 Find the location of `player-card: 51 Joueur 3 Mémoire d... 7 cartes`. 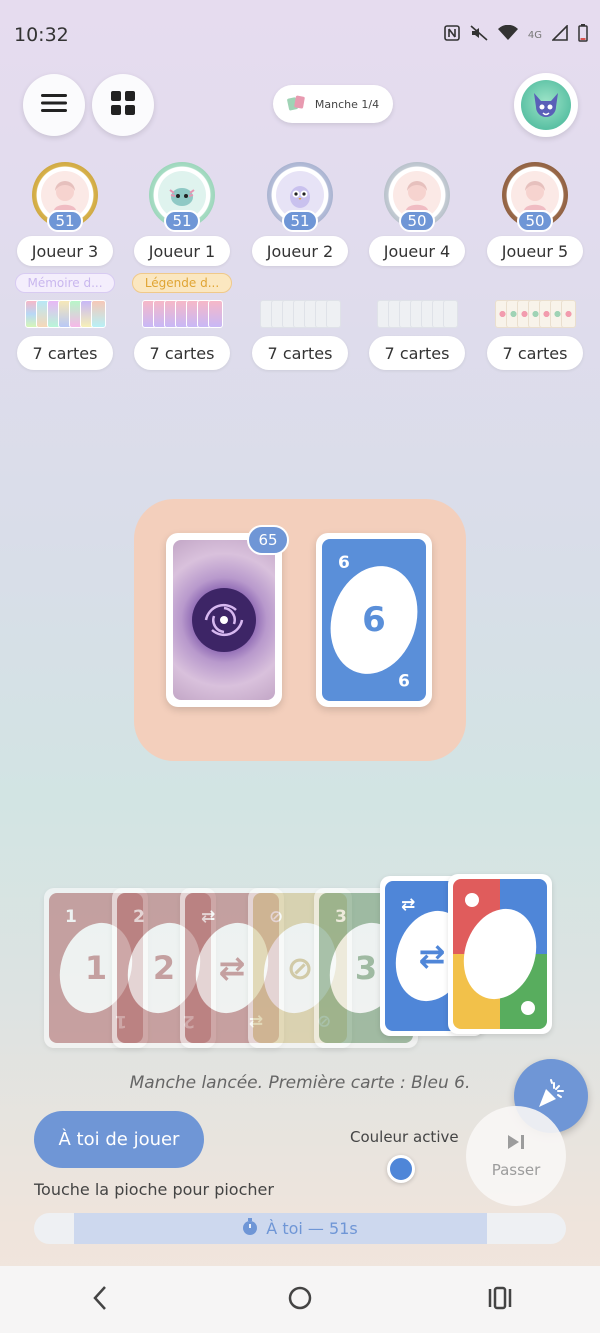

player-card: 51 Joueur 3 Mémoire d... 7 cartes is located at coordinates (65, 266).